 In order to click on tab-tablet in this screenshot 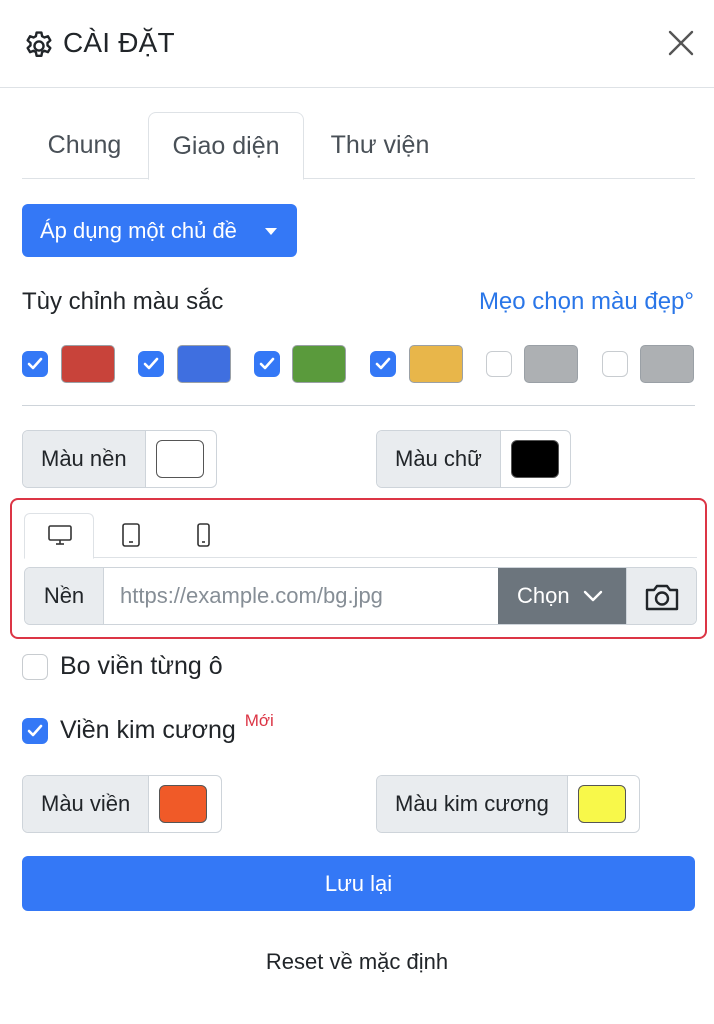, I will do `click(131, 536)`.